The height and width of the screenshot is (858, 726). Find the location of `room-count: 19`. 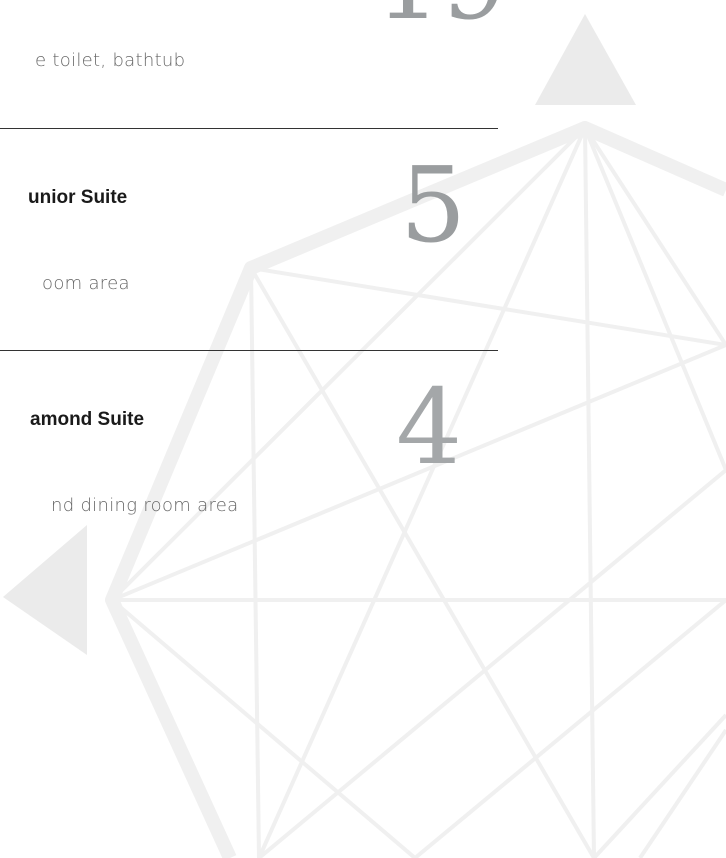

room-count: 19 is located at coordinates (441, 17).